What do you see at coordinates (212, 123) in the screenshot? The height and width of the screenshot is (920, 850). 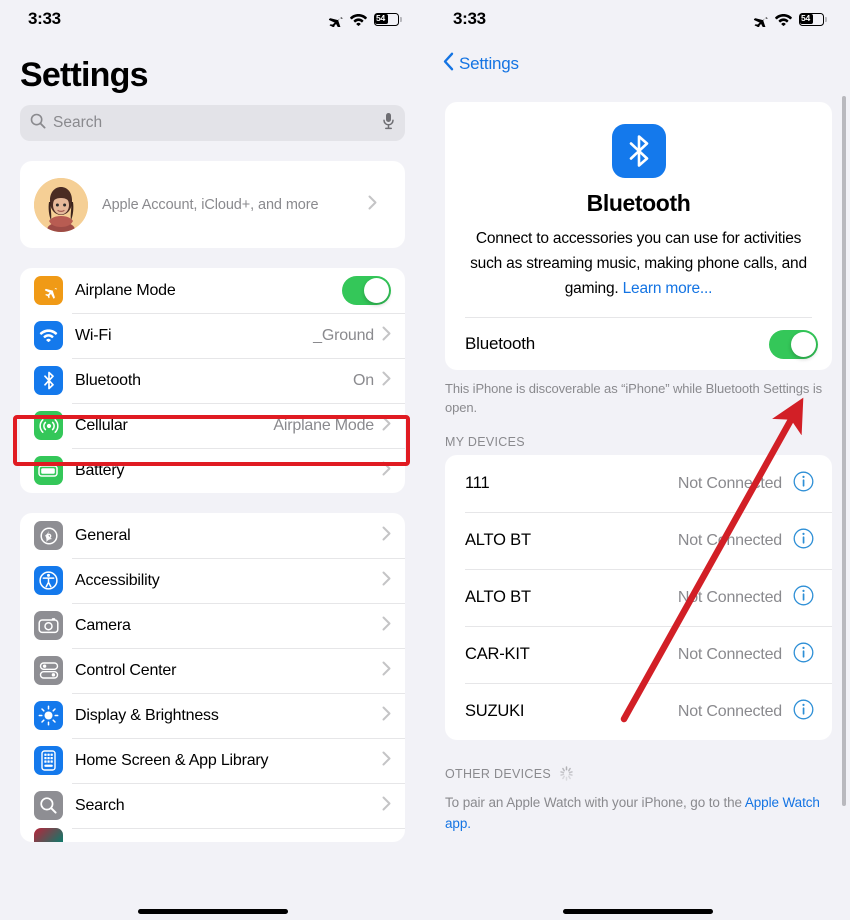 I see `search-input: Search` at bounding box center [212, 123].